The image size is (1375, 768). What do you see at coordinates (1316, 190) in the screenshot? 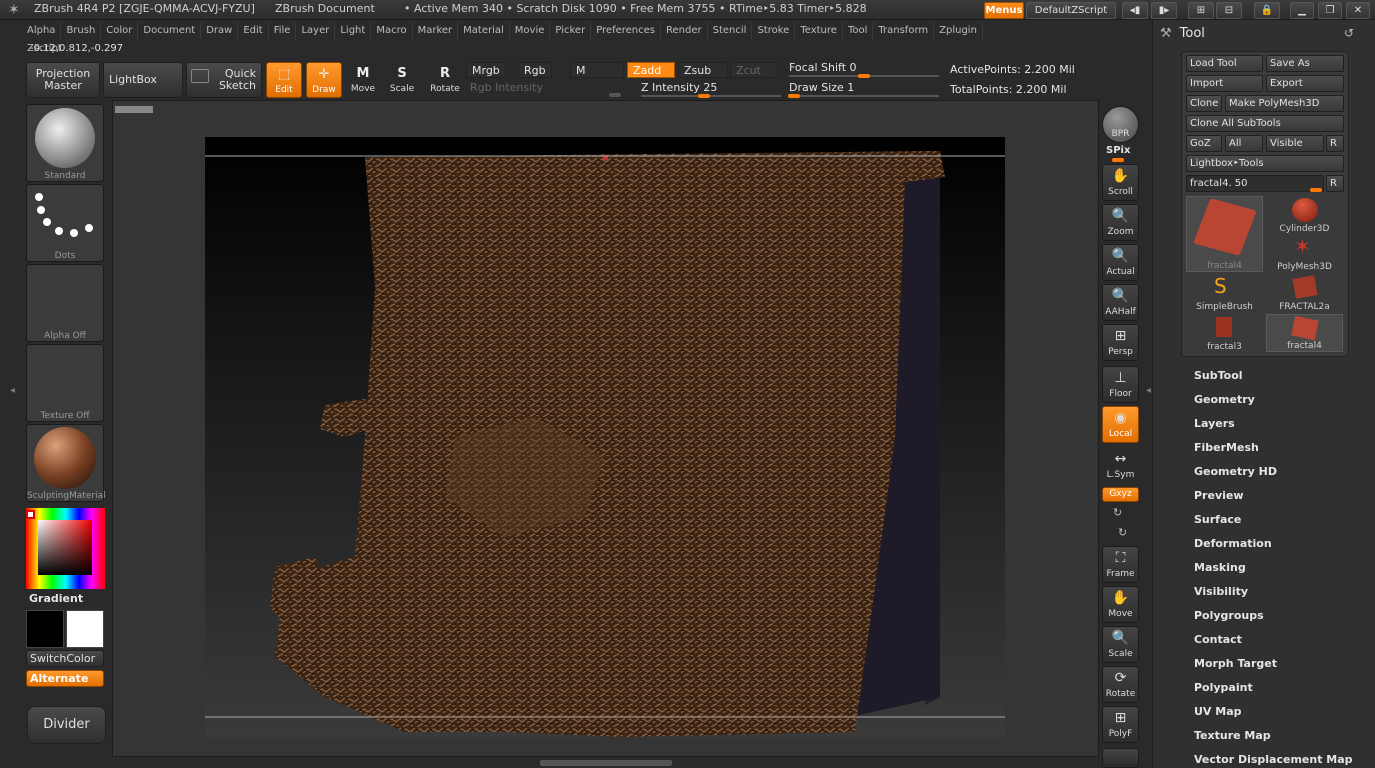
I see `current-tool-knob` at bounding box center [1316, 190].